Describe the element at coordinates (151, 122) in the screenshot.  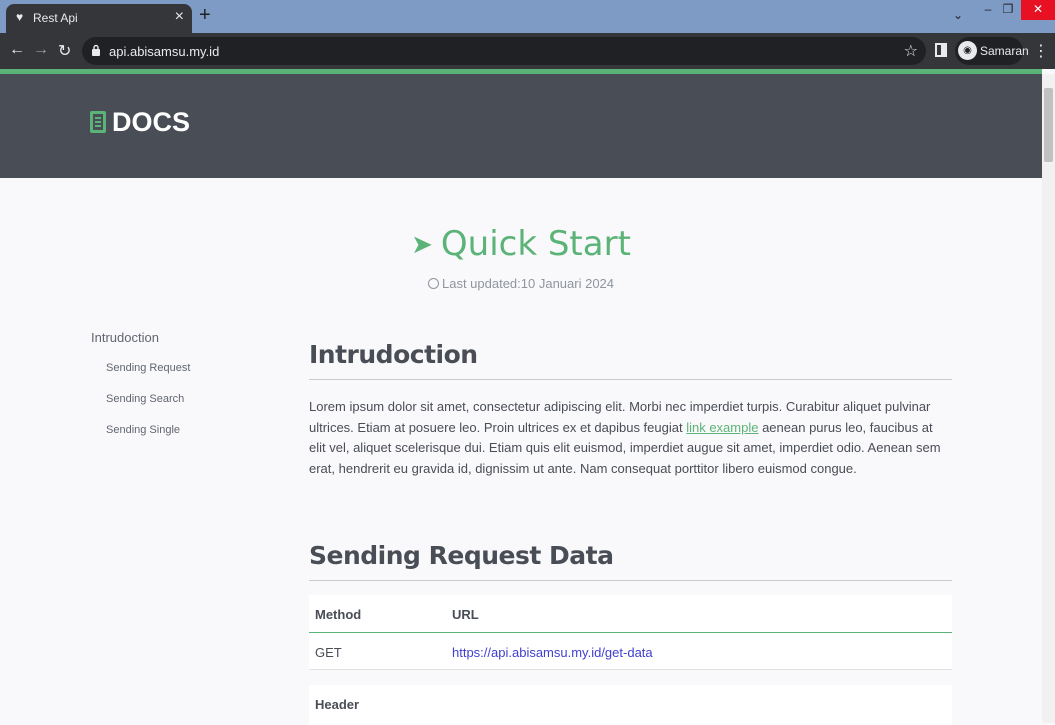
I see `logo-text: DOCS` at that location.